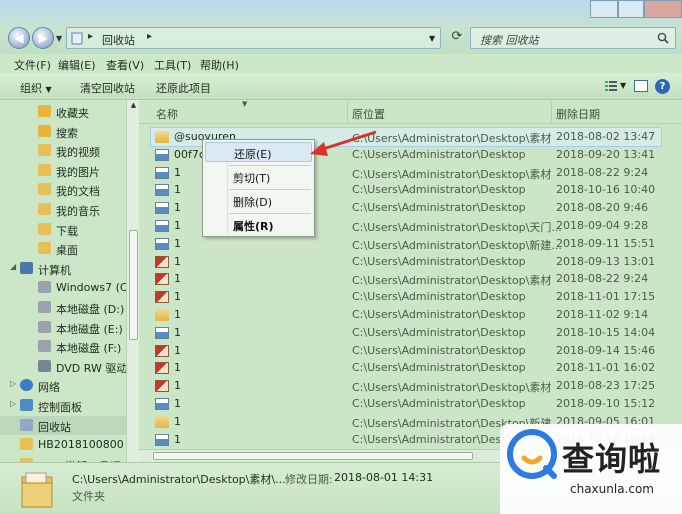 Image resolution: width=682 pixels, height=514 pixels. Describe the element at coordinates (78, 153) in the screenshot. I see `sidebar-item-label: 我的视频` at that location.